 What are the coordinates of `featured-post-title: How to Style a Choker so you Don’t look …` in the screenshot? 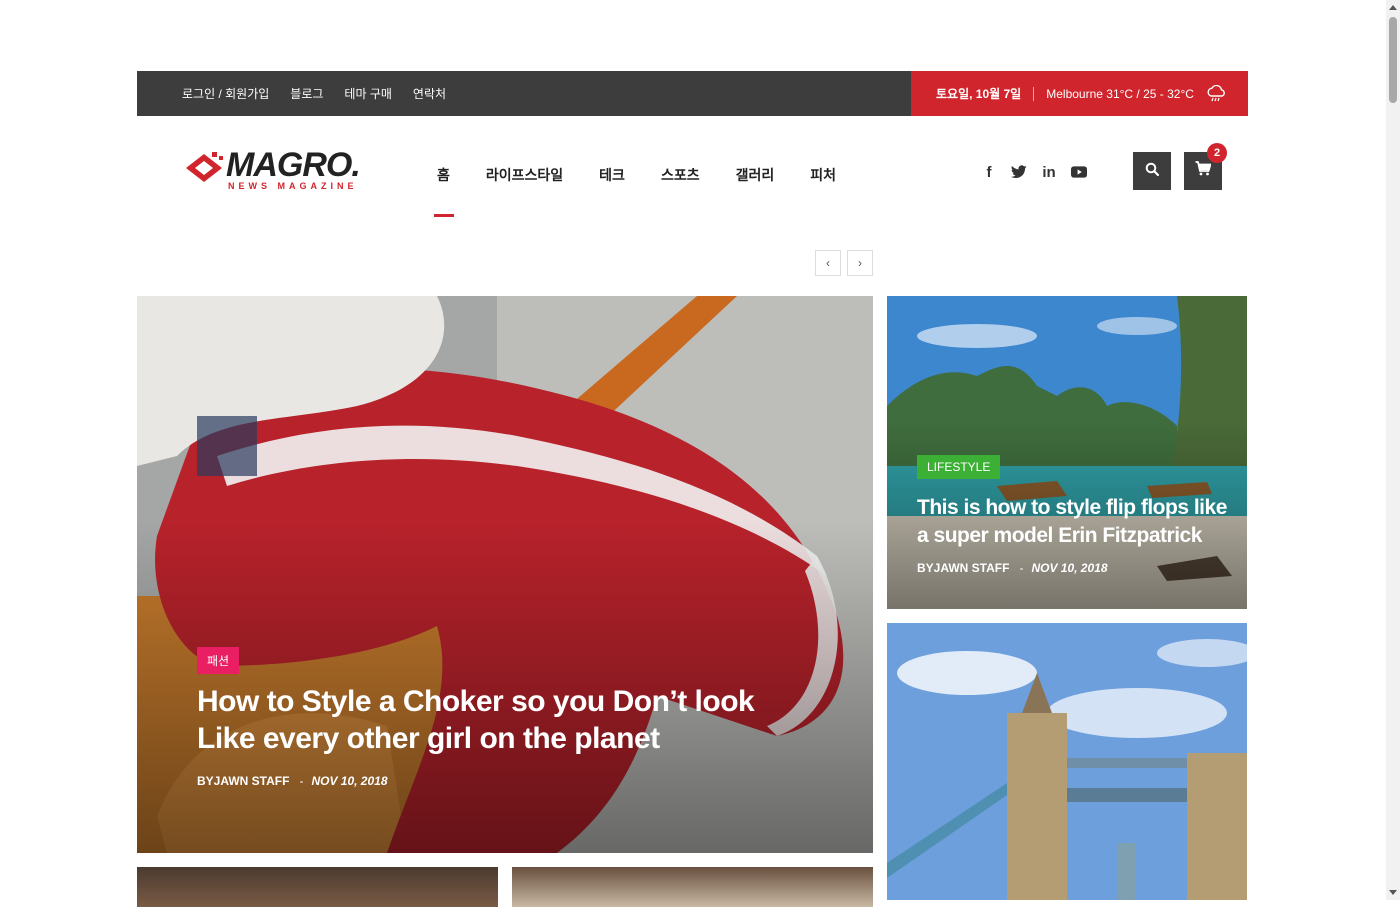 It's located at (497, 720).